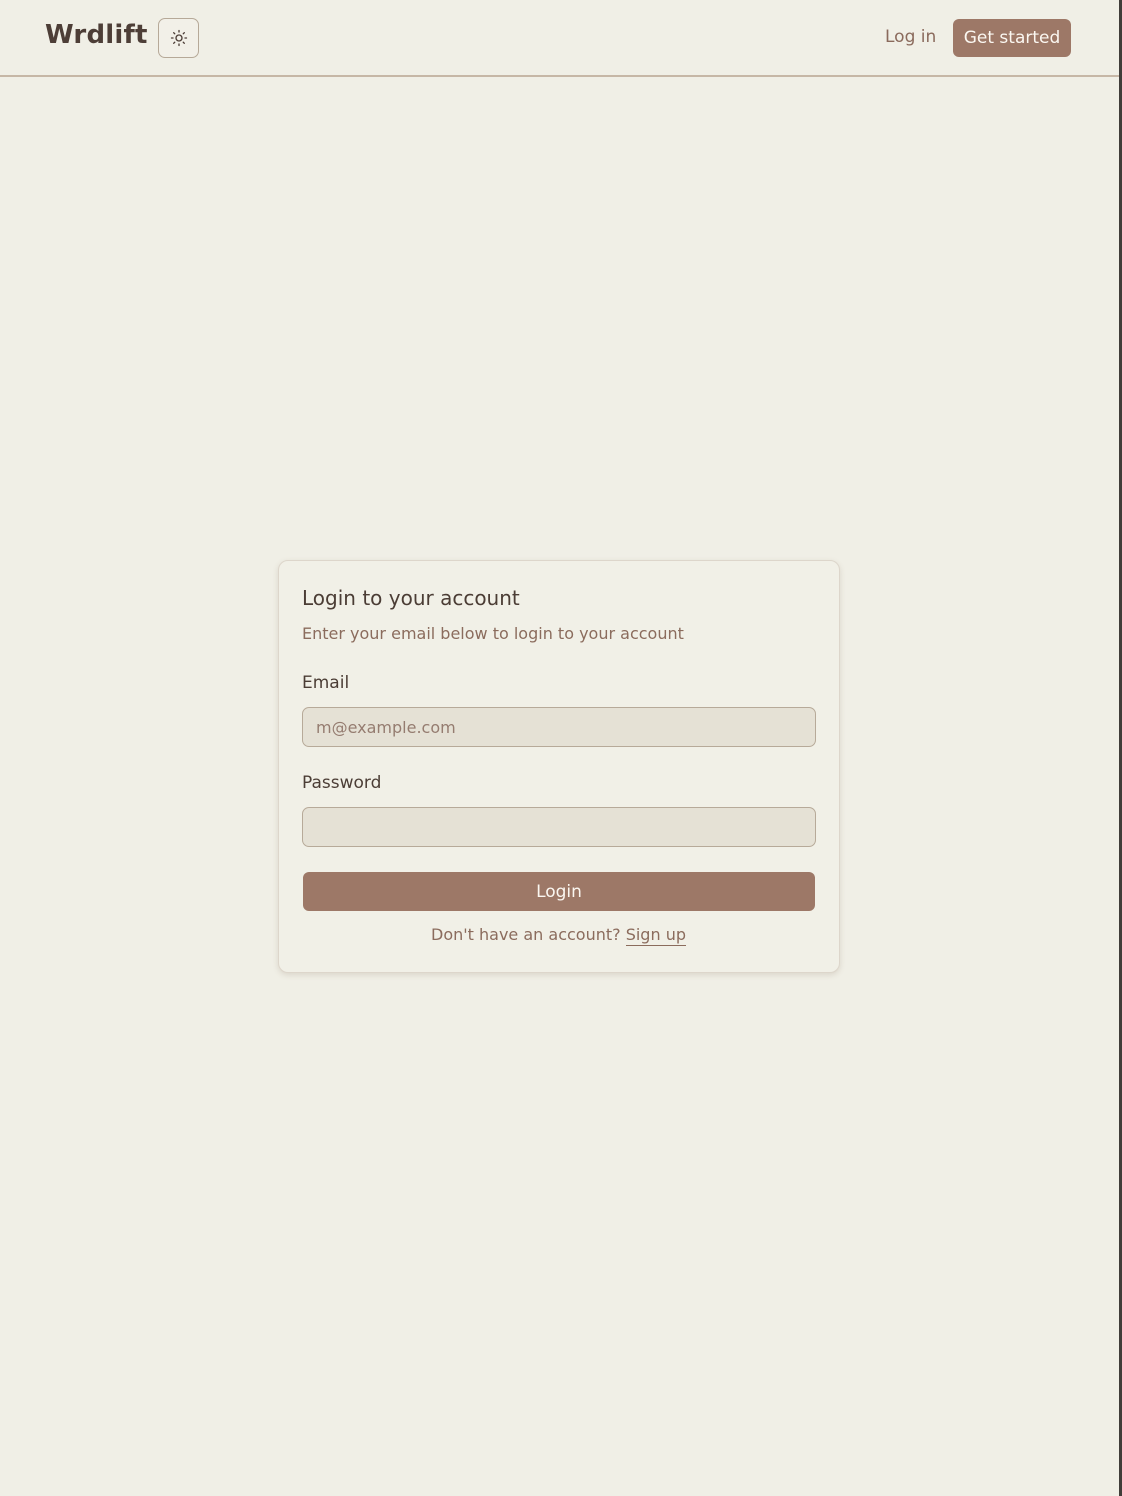 This screenshot has height=1496, width=1122. I want to click on signup-link: Sign up, so click(655, 935).